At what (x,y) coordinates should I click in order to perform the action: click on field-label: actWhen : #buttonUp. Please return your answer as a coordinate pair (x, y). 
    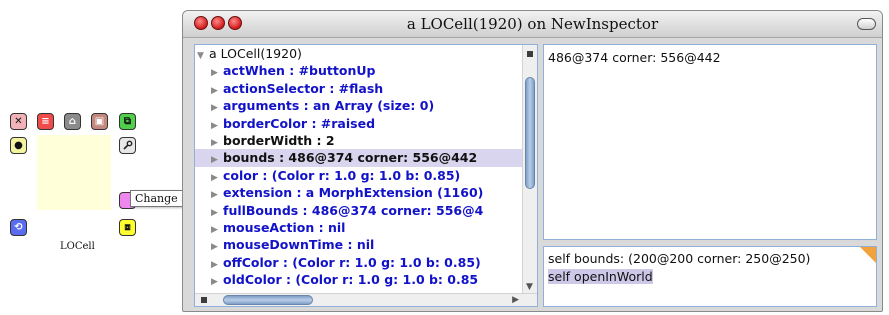
    Looking at the image, I should click on (299, 71).